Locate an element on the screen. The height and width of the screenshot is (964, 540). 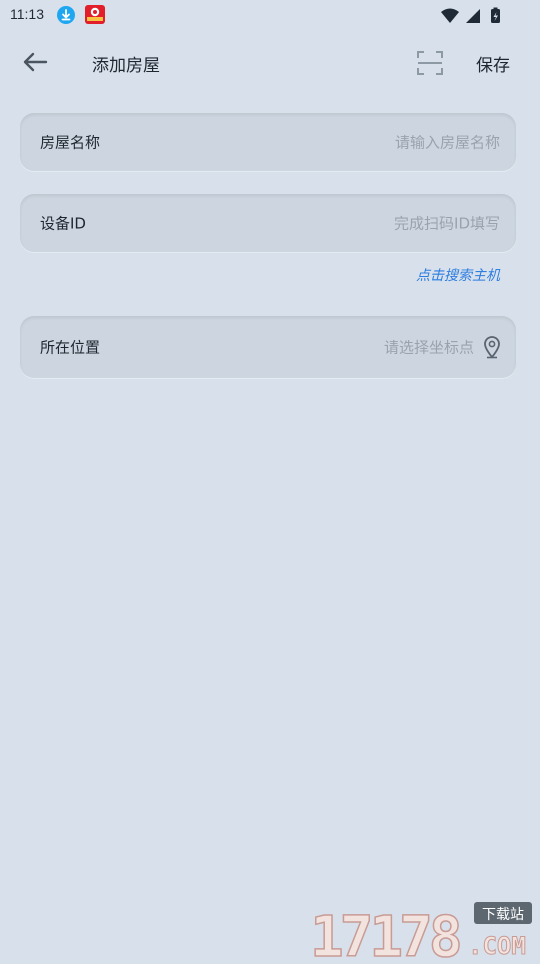
device-id-field: 设备ID 完成扫码ID填写 is located at coordinates (268, 223).